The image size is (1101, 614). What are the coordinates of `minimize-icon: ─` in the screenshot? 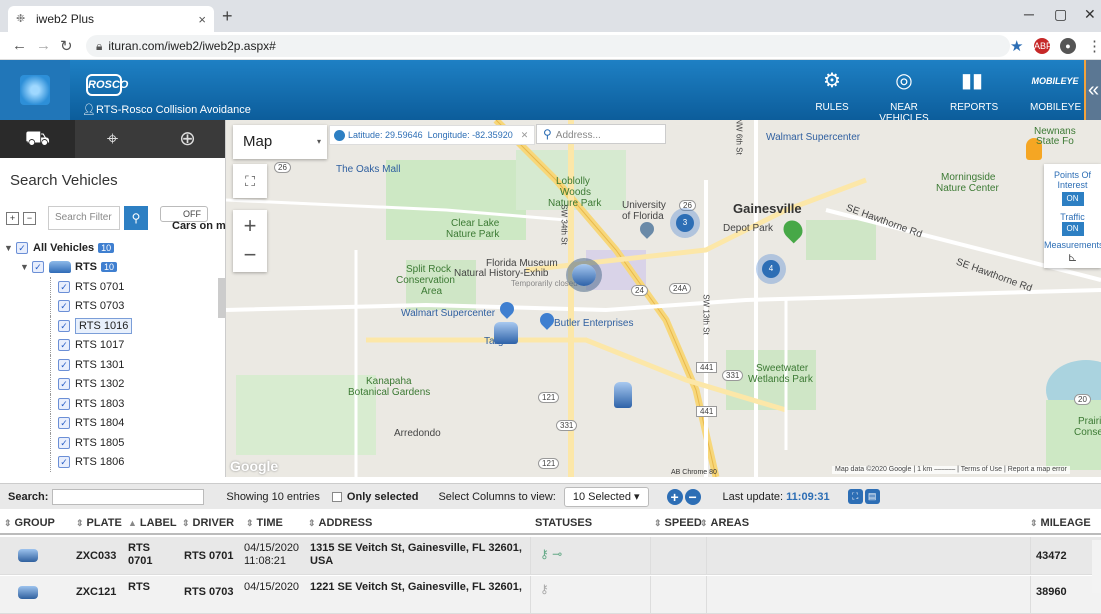 It's located at (1029, 14).